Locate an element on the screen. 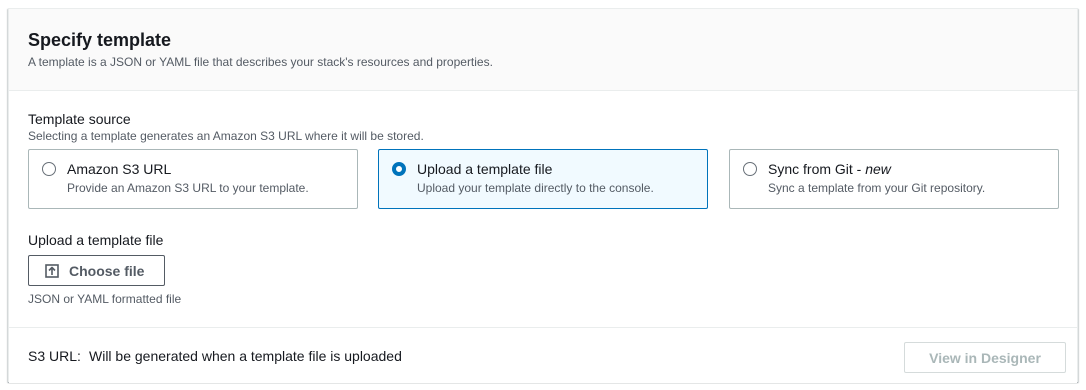 The height and width of the screenshot is (390, 1086). panel-title: Specify template is located at coordinates (100, 40).